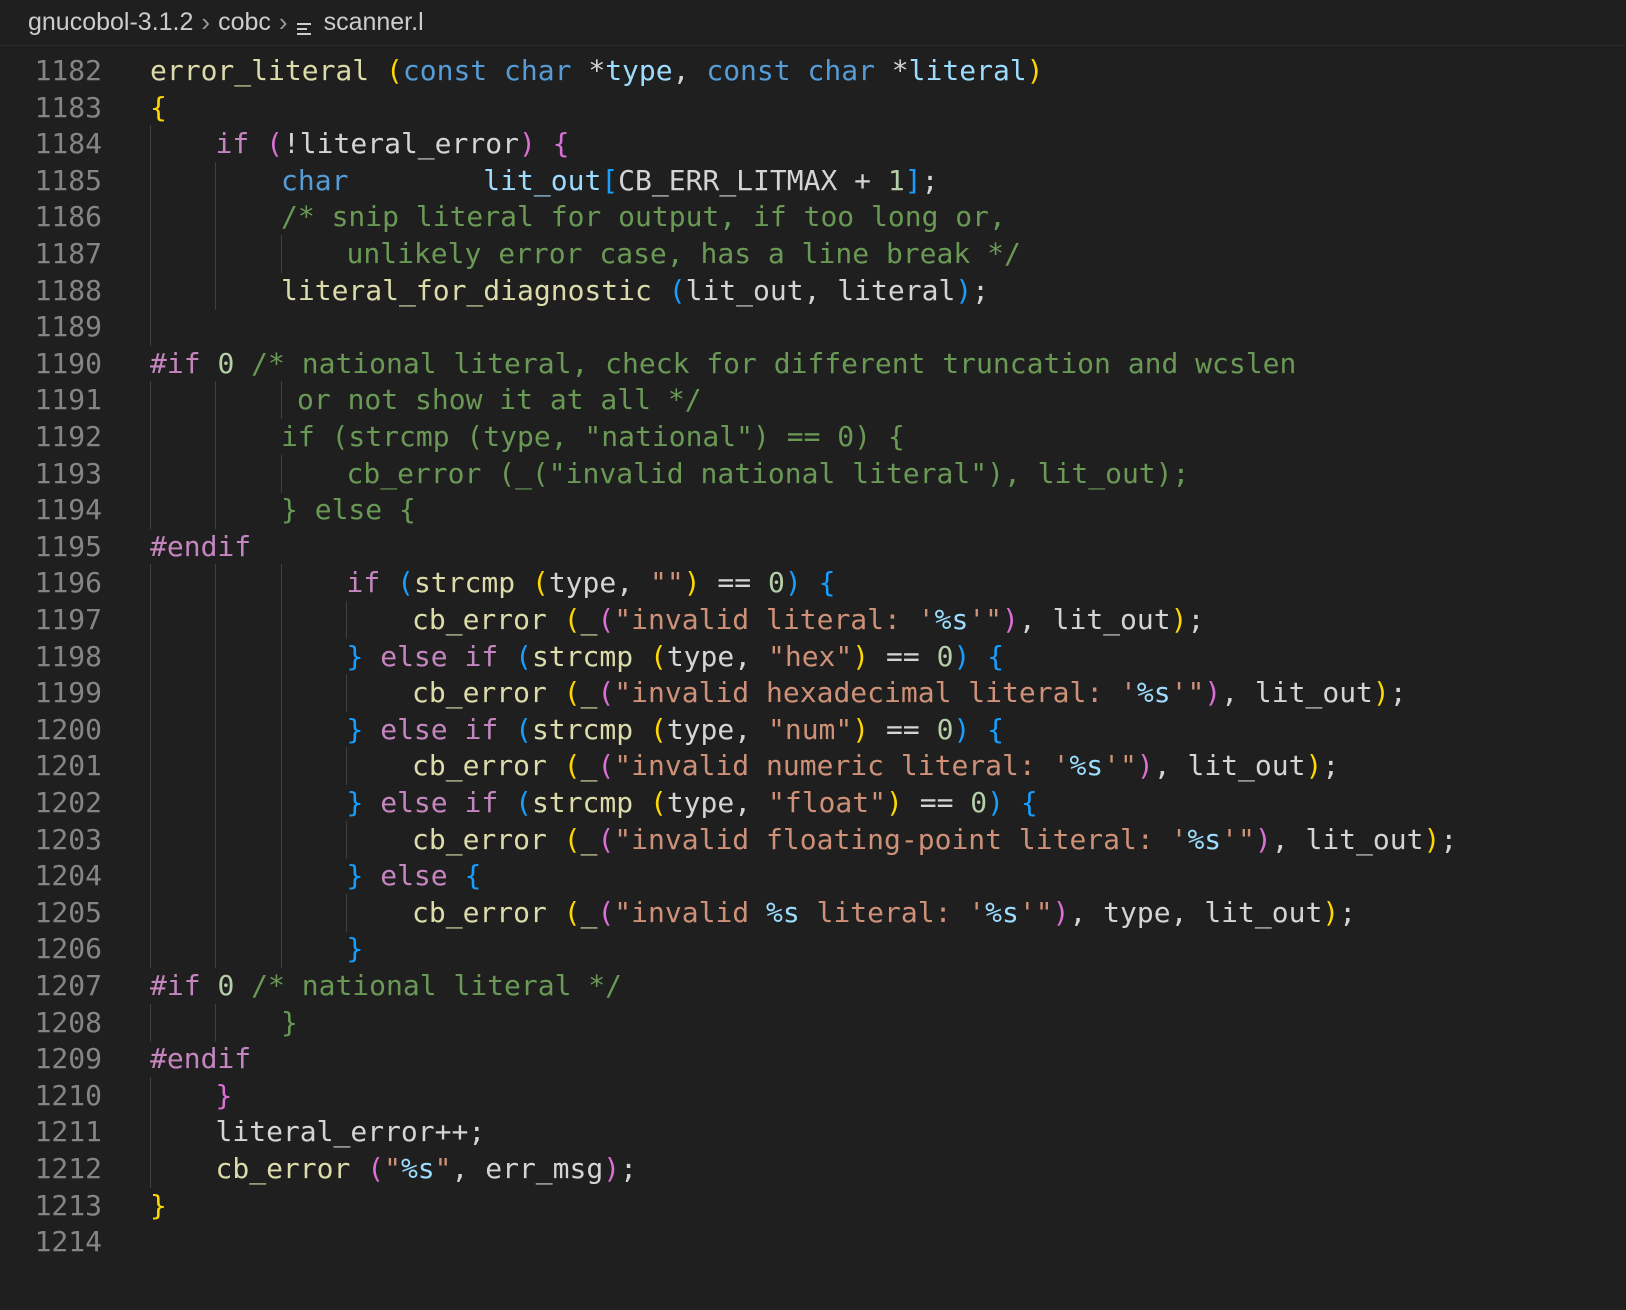  Describe the element at coordinates (813, 986) in the screenshot. I see `code-line: 1207 #if 0 /* national literal */` at that location.